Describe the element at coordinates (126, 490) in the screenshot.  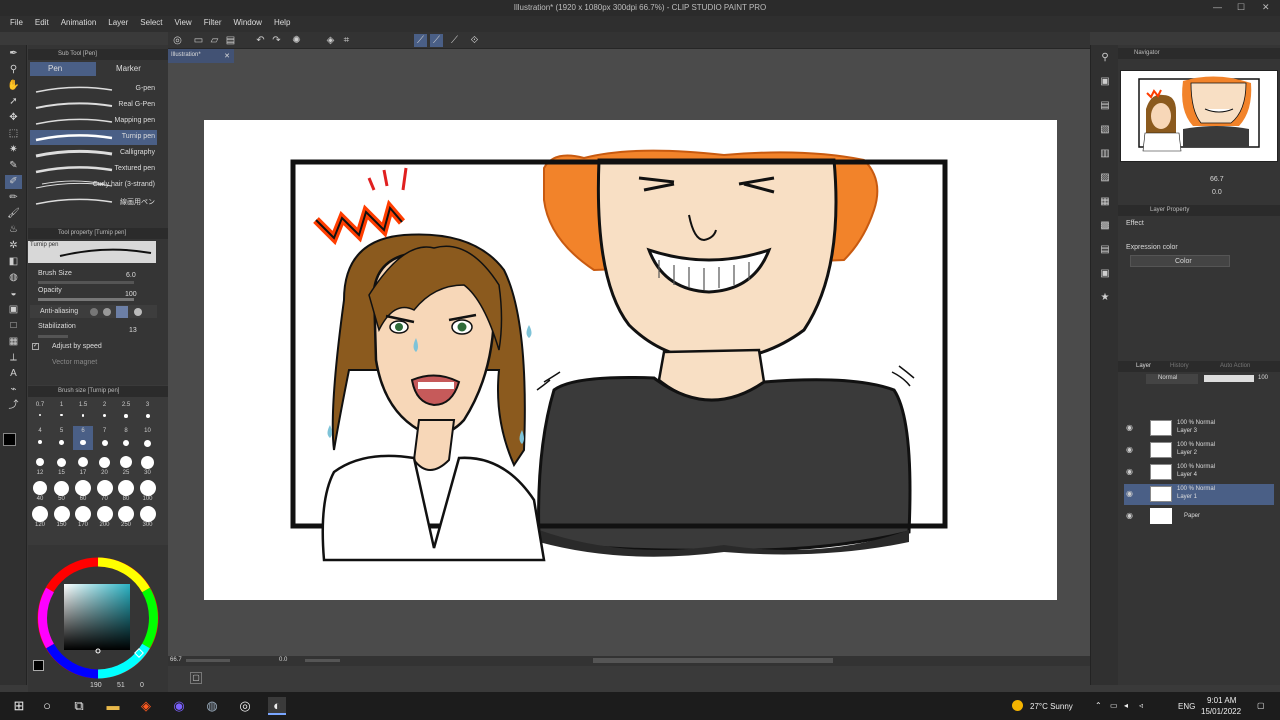
I see `brush-size-cell: 80` at that location.